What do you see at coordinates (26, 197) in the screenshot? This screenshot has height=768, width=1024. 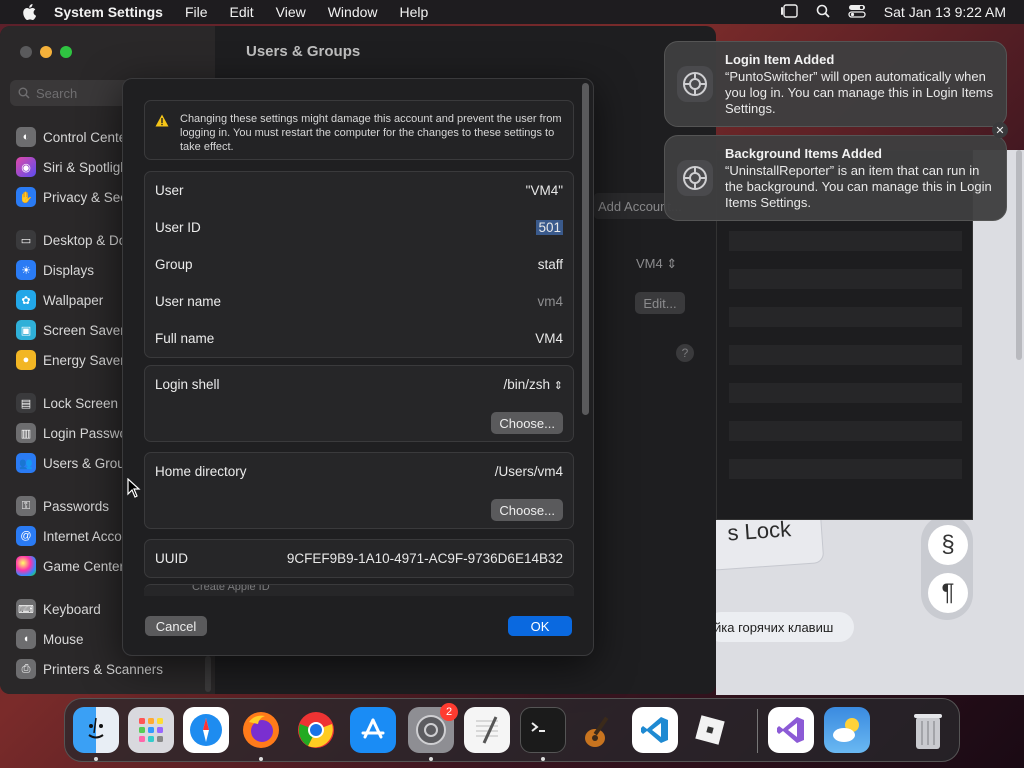 I see `hand-icon: ✋` at bounding box center [26, 197].